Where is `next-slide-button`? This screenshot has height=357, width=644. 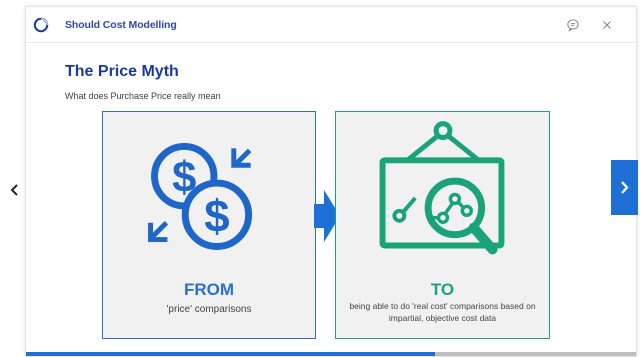
next-slide-button is located at coordinates (624, 187).